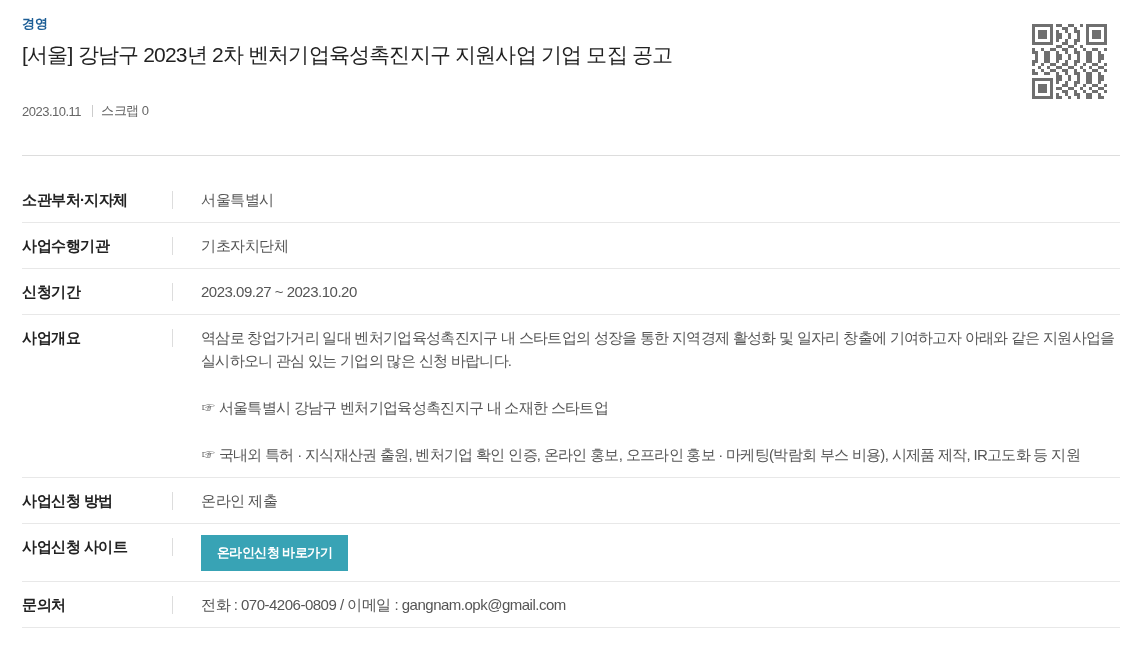  I want to click on qr-code-icon, so click(1069, 61).